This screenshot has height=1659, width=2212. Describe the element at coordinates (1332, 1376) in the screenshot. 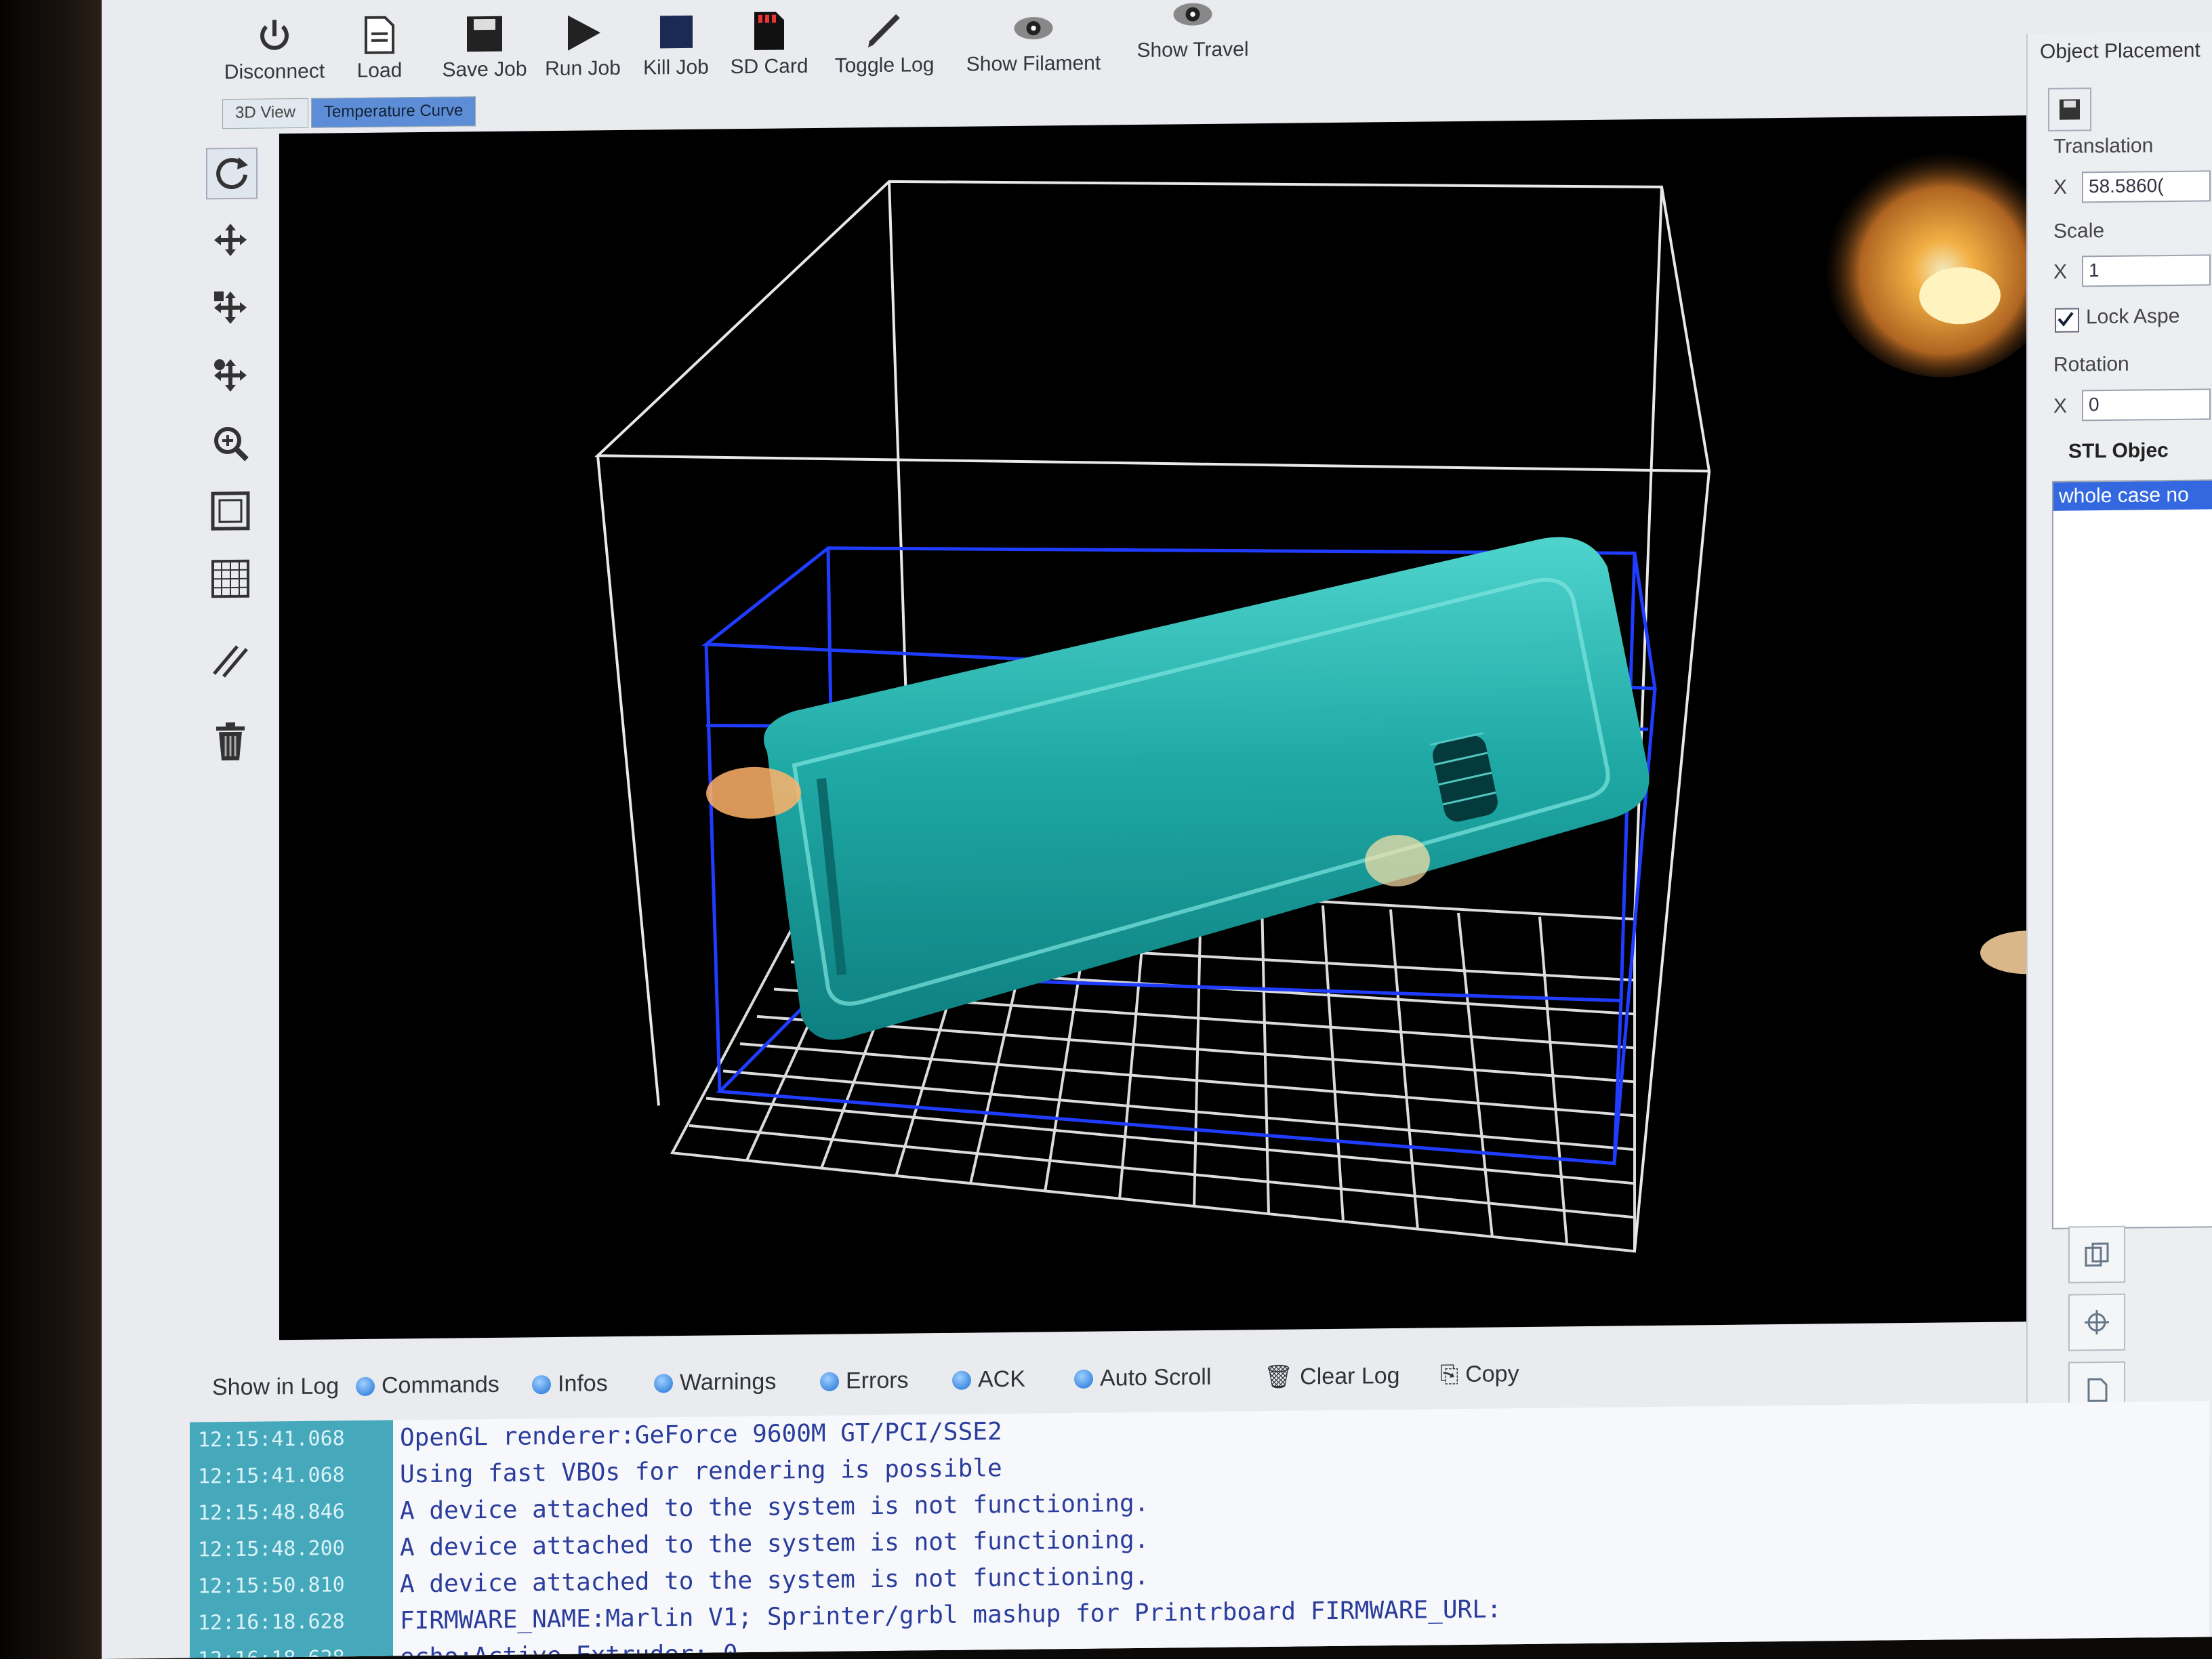

I see `clear-log-button: 🗑 Clear Log` at that location.